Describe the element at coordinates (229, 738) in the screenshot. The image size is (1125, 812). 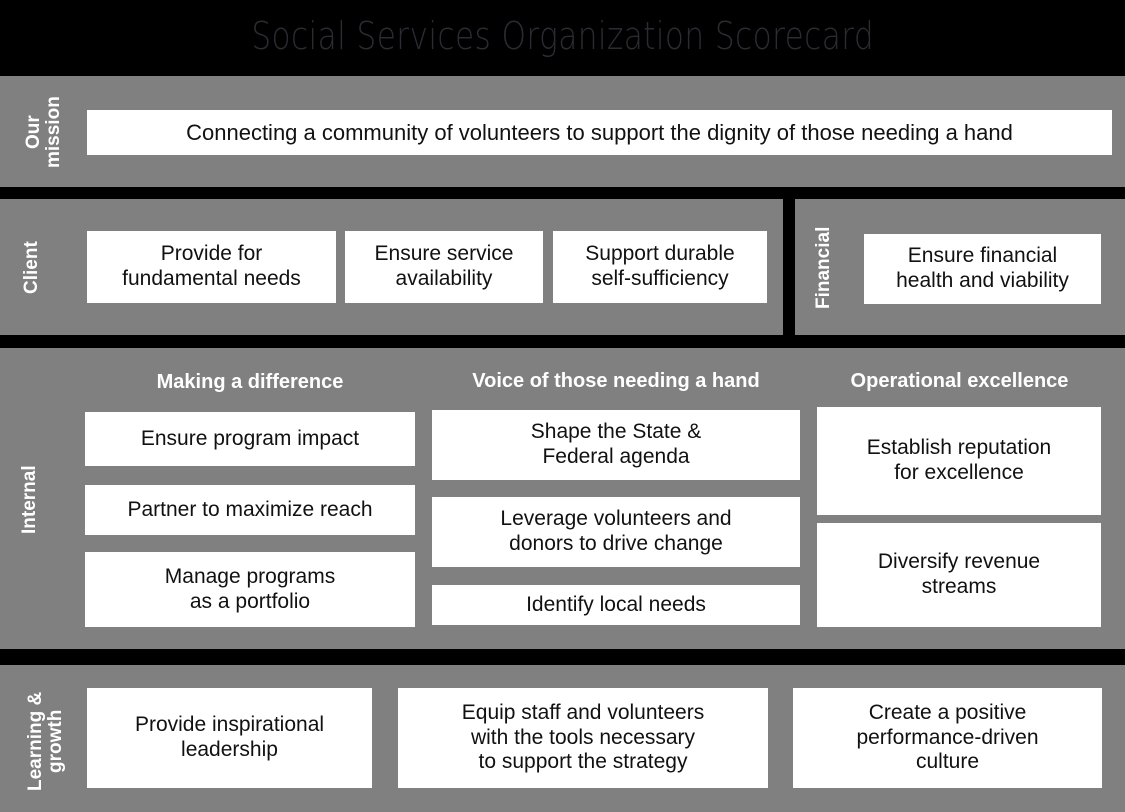
I see `objective-learning-1: Provide inspirational leadership` at that location.